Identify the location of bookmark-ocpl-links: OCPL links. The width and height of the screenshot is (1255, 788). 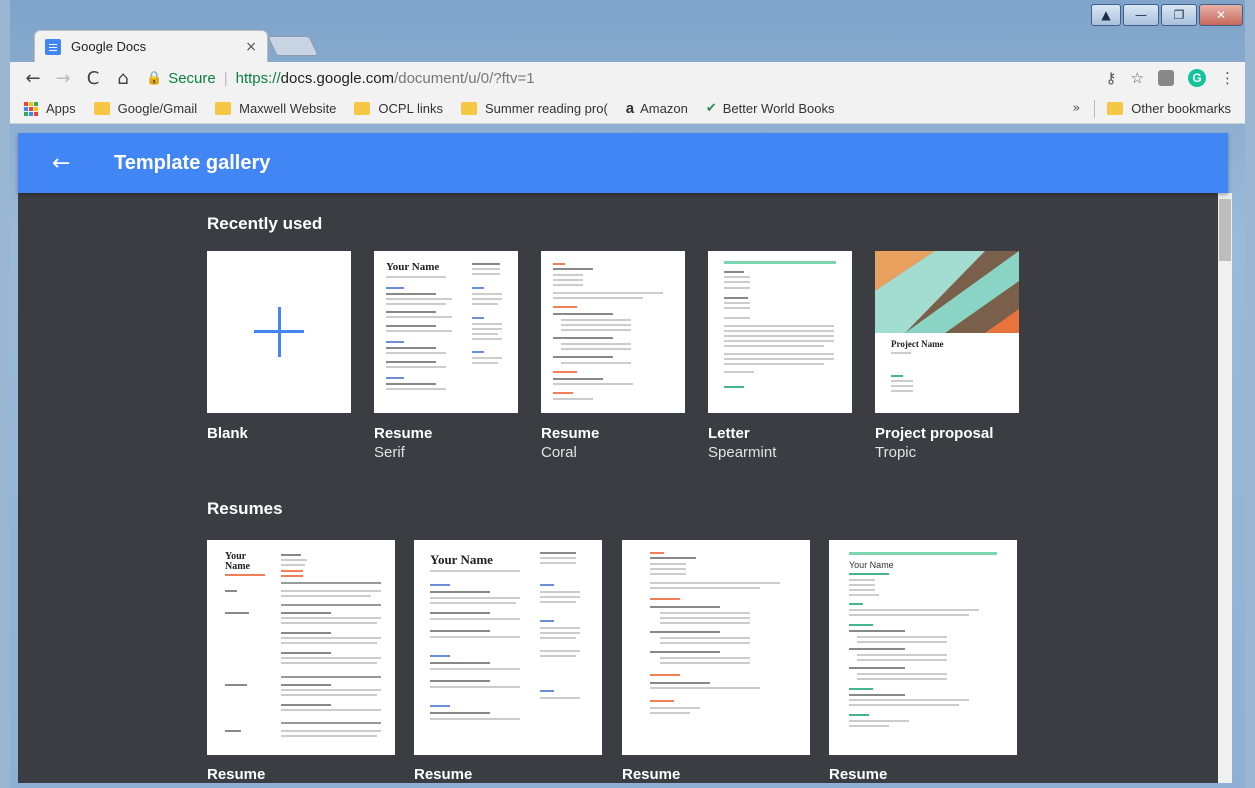
(398, 108).